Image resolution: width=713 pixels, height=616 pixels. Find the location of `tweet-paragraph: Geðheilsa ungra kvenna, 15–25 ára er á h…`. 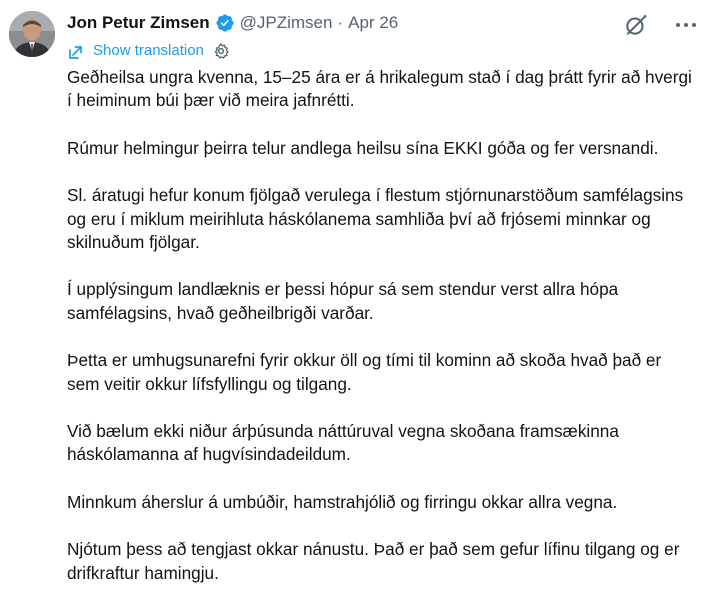

tweet-paragraph: Geðheilsa ungra kvenna, 15–25 ára er á h… is located at coordinates (379, 89).